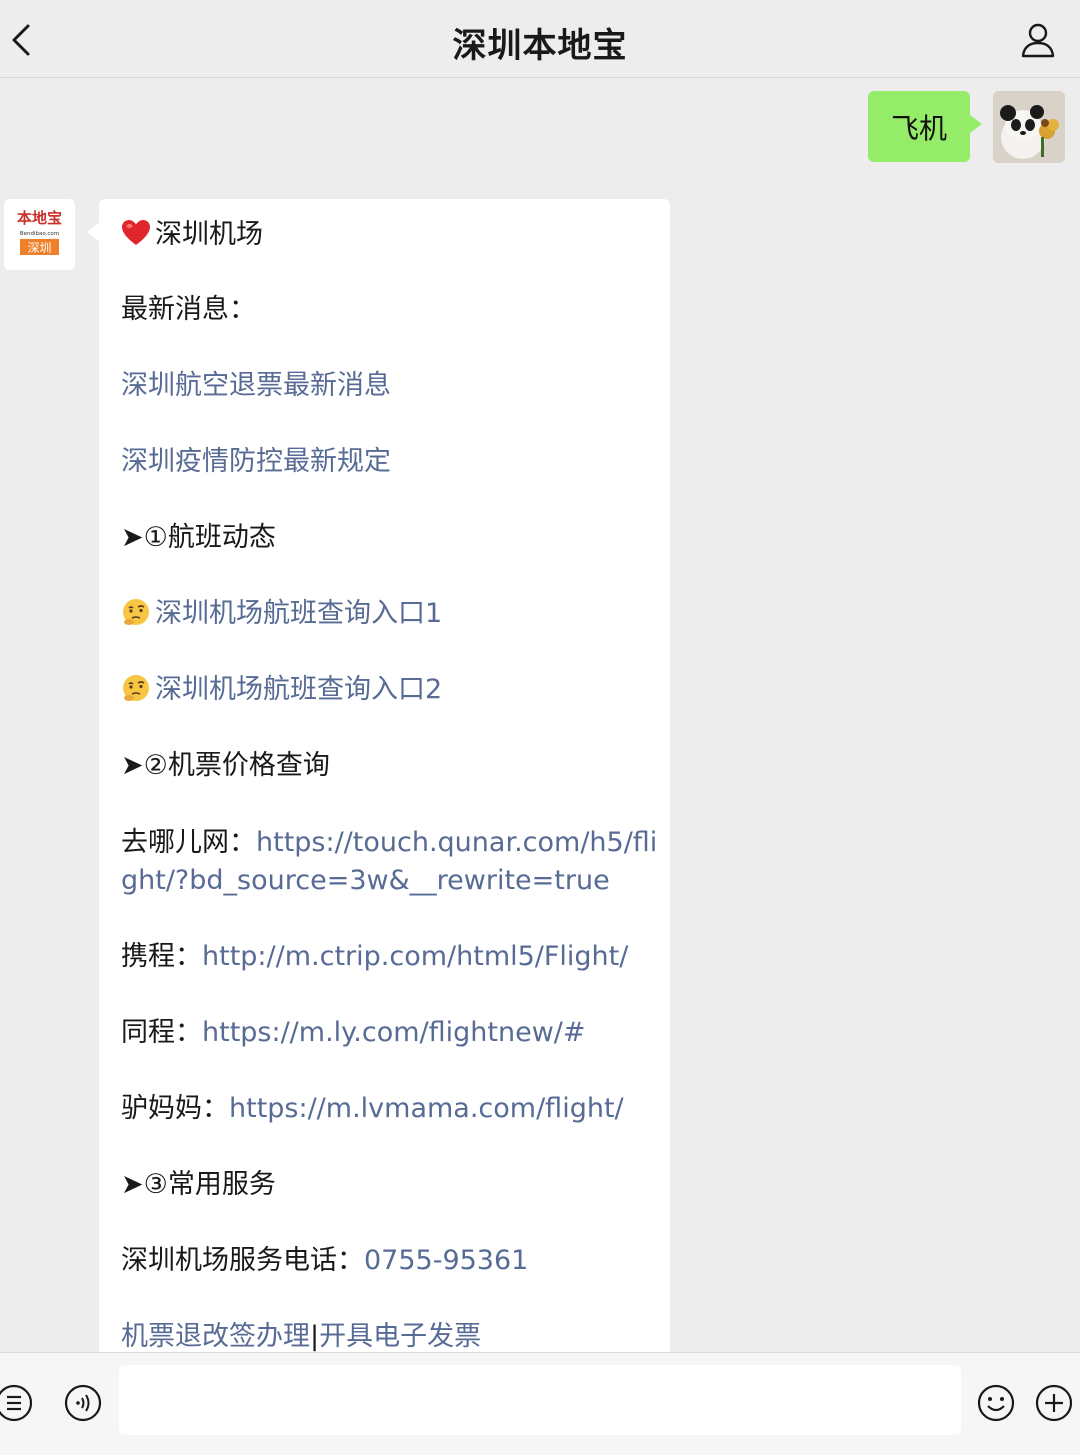 This screenshot has height=1455, width=1080. I want to click on voice-icon, so click(83, 1403).